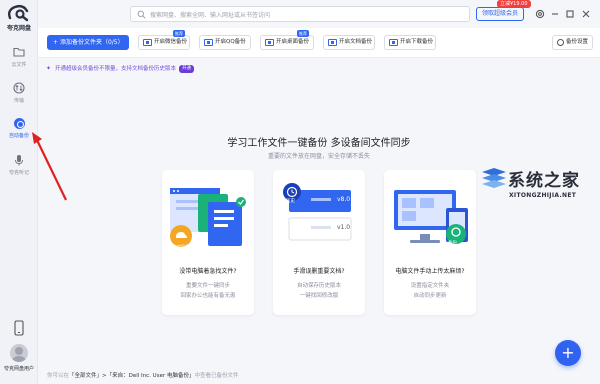 This screenshot has height=384, width=600. What do you see at coordinates (317, 212) in the screenshot?
I see `version-history-illustration` at bounding box center [317, 212].